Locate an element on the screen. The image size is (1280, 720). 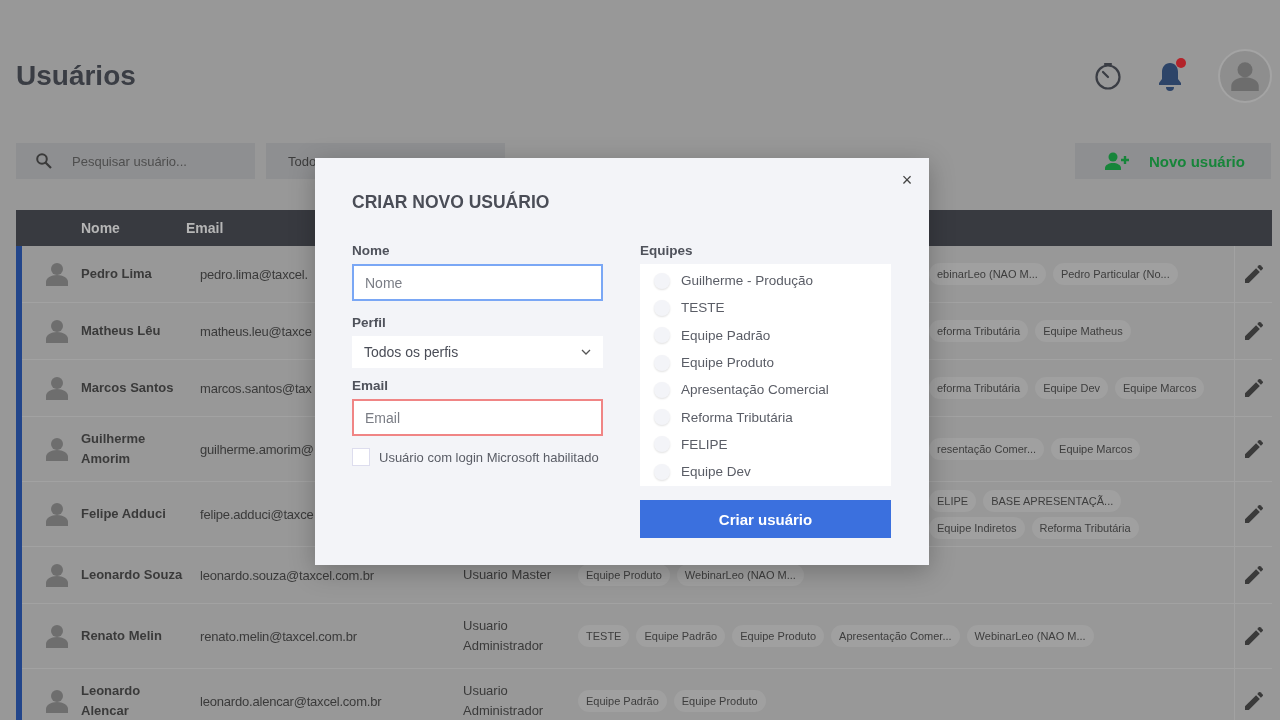
user-email: leonardo.souza@taxcel.com.br is located at coordinates (287, 575).